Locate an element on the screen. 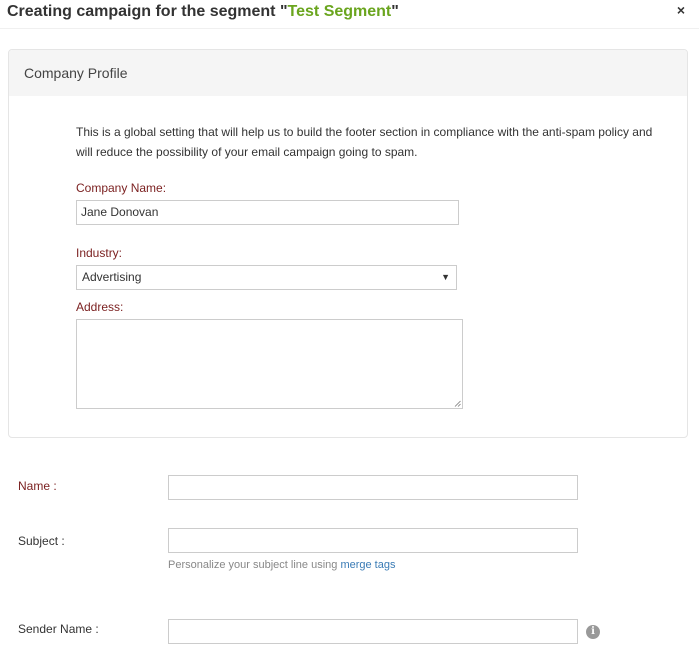  company-profile-title: Company Profile is located at coordinates (76, 73).